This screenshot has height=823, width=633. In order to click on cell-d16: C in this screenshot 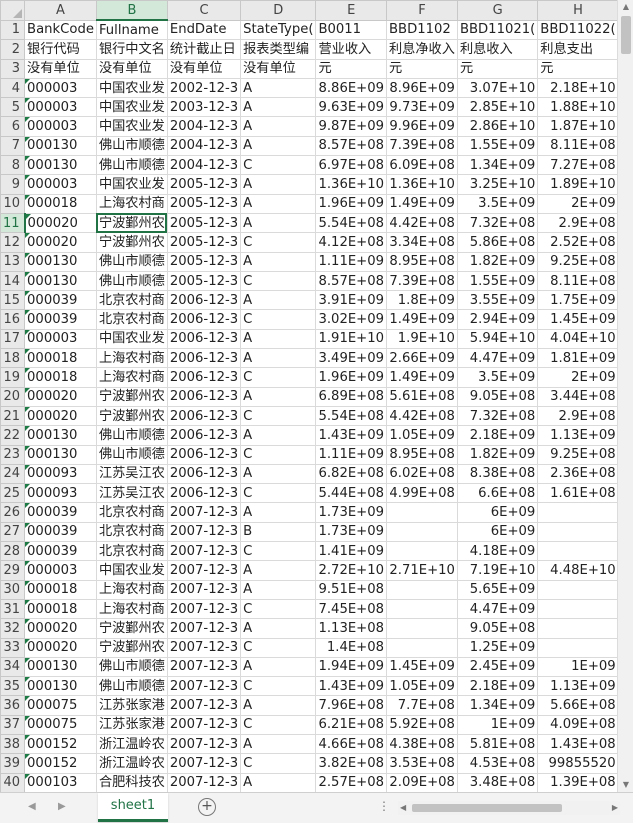, I will do `click(278, 319)`.